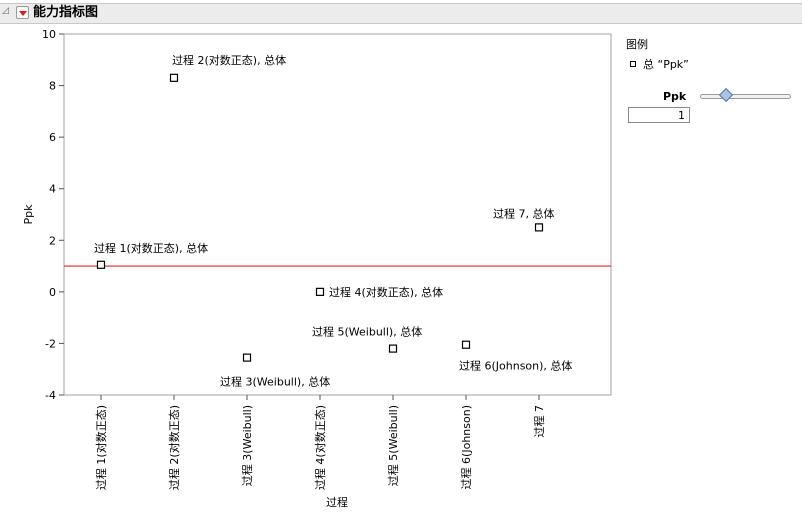 This screenshot has height=512, width=804. What do you see at coordinates (637, 44) in the screenshot?
I see `legend-title: 图例` at bounding box center [637, 44].